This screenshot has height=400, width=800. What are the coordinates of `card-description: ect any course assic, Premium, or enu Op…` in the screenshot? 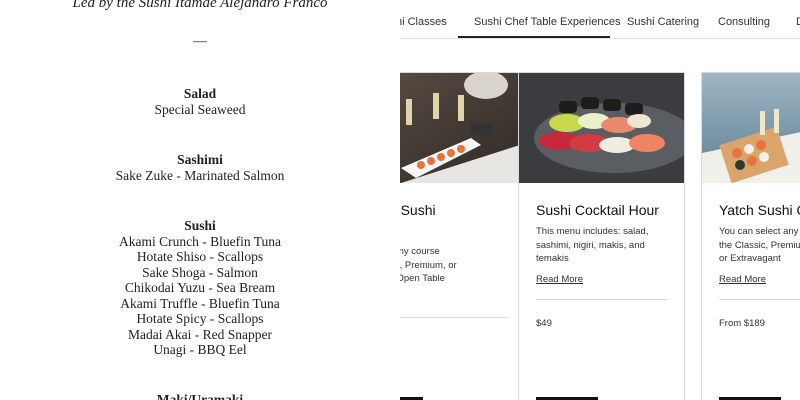 It's located at (428, 265).